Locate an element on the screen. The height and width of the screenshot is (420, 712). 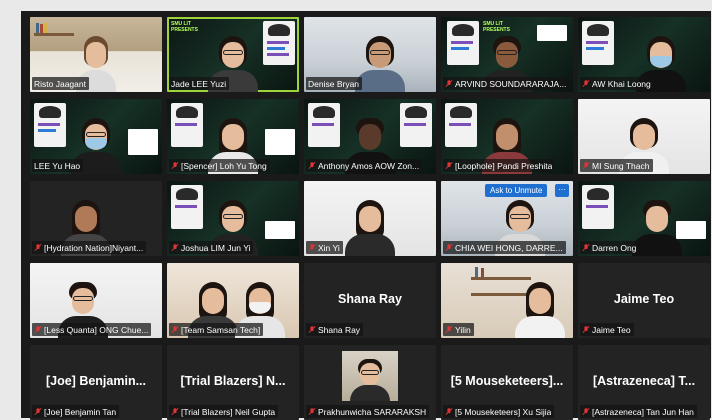
name-label: Yilin is located at coordinates (458, 329).